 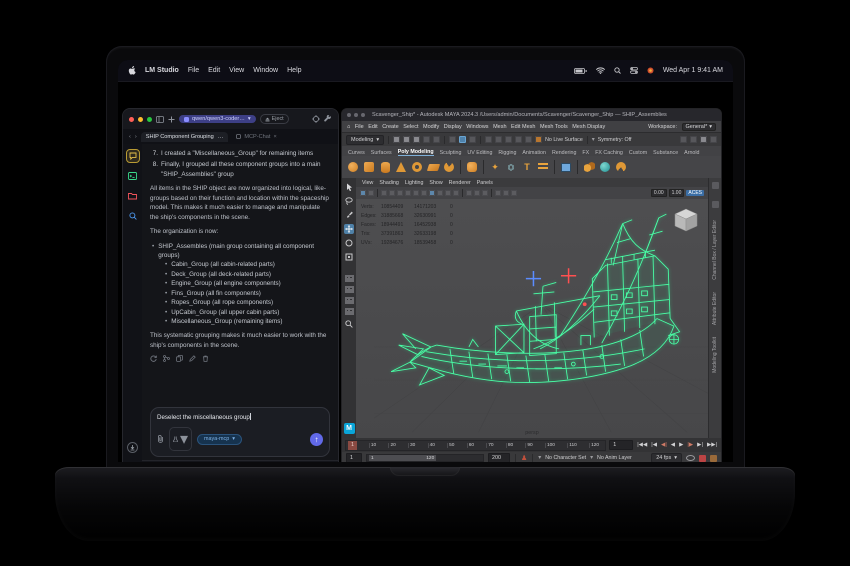 I want to click on close-window-button, so click(x=349, y=115).